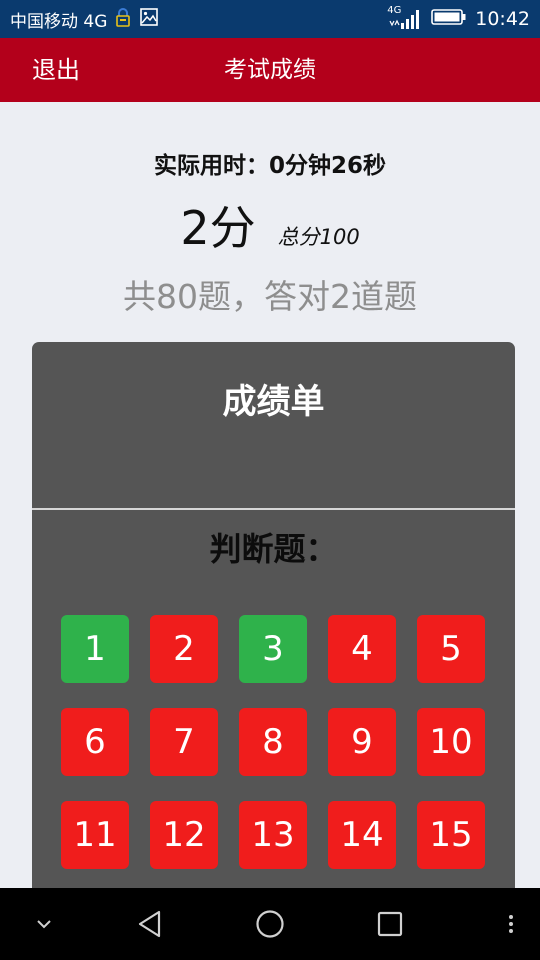 The image size is (540, 960). Describe the element at coordinates (123, 19) in the screenshot. I see `lock-icon` at that location.